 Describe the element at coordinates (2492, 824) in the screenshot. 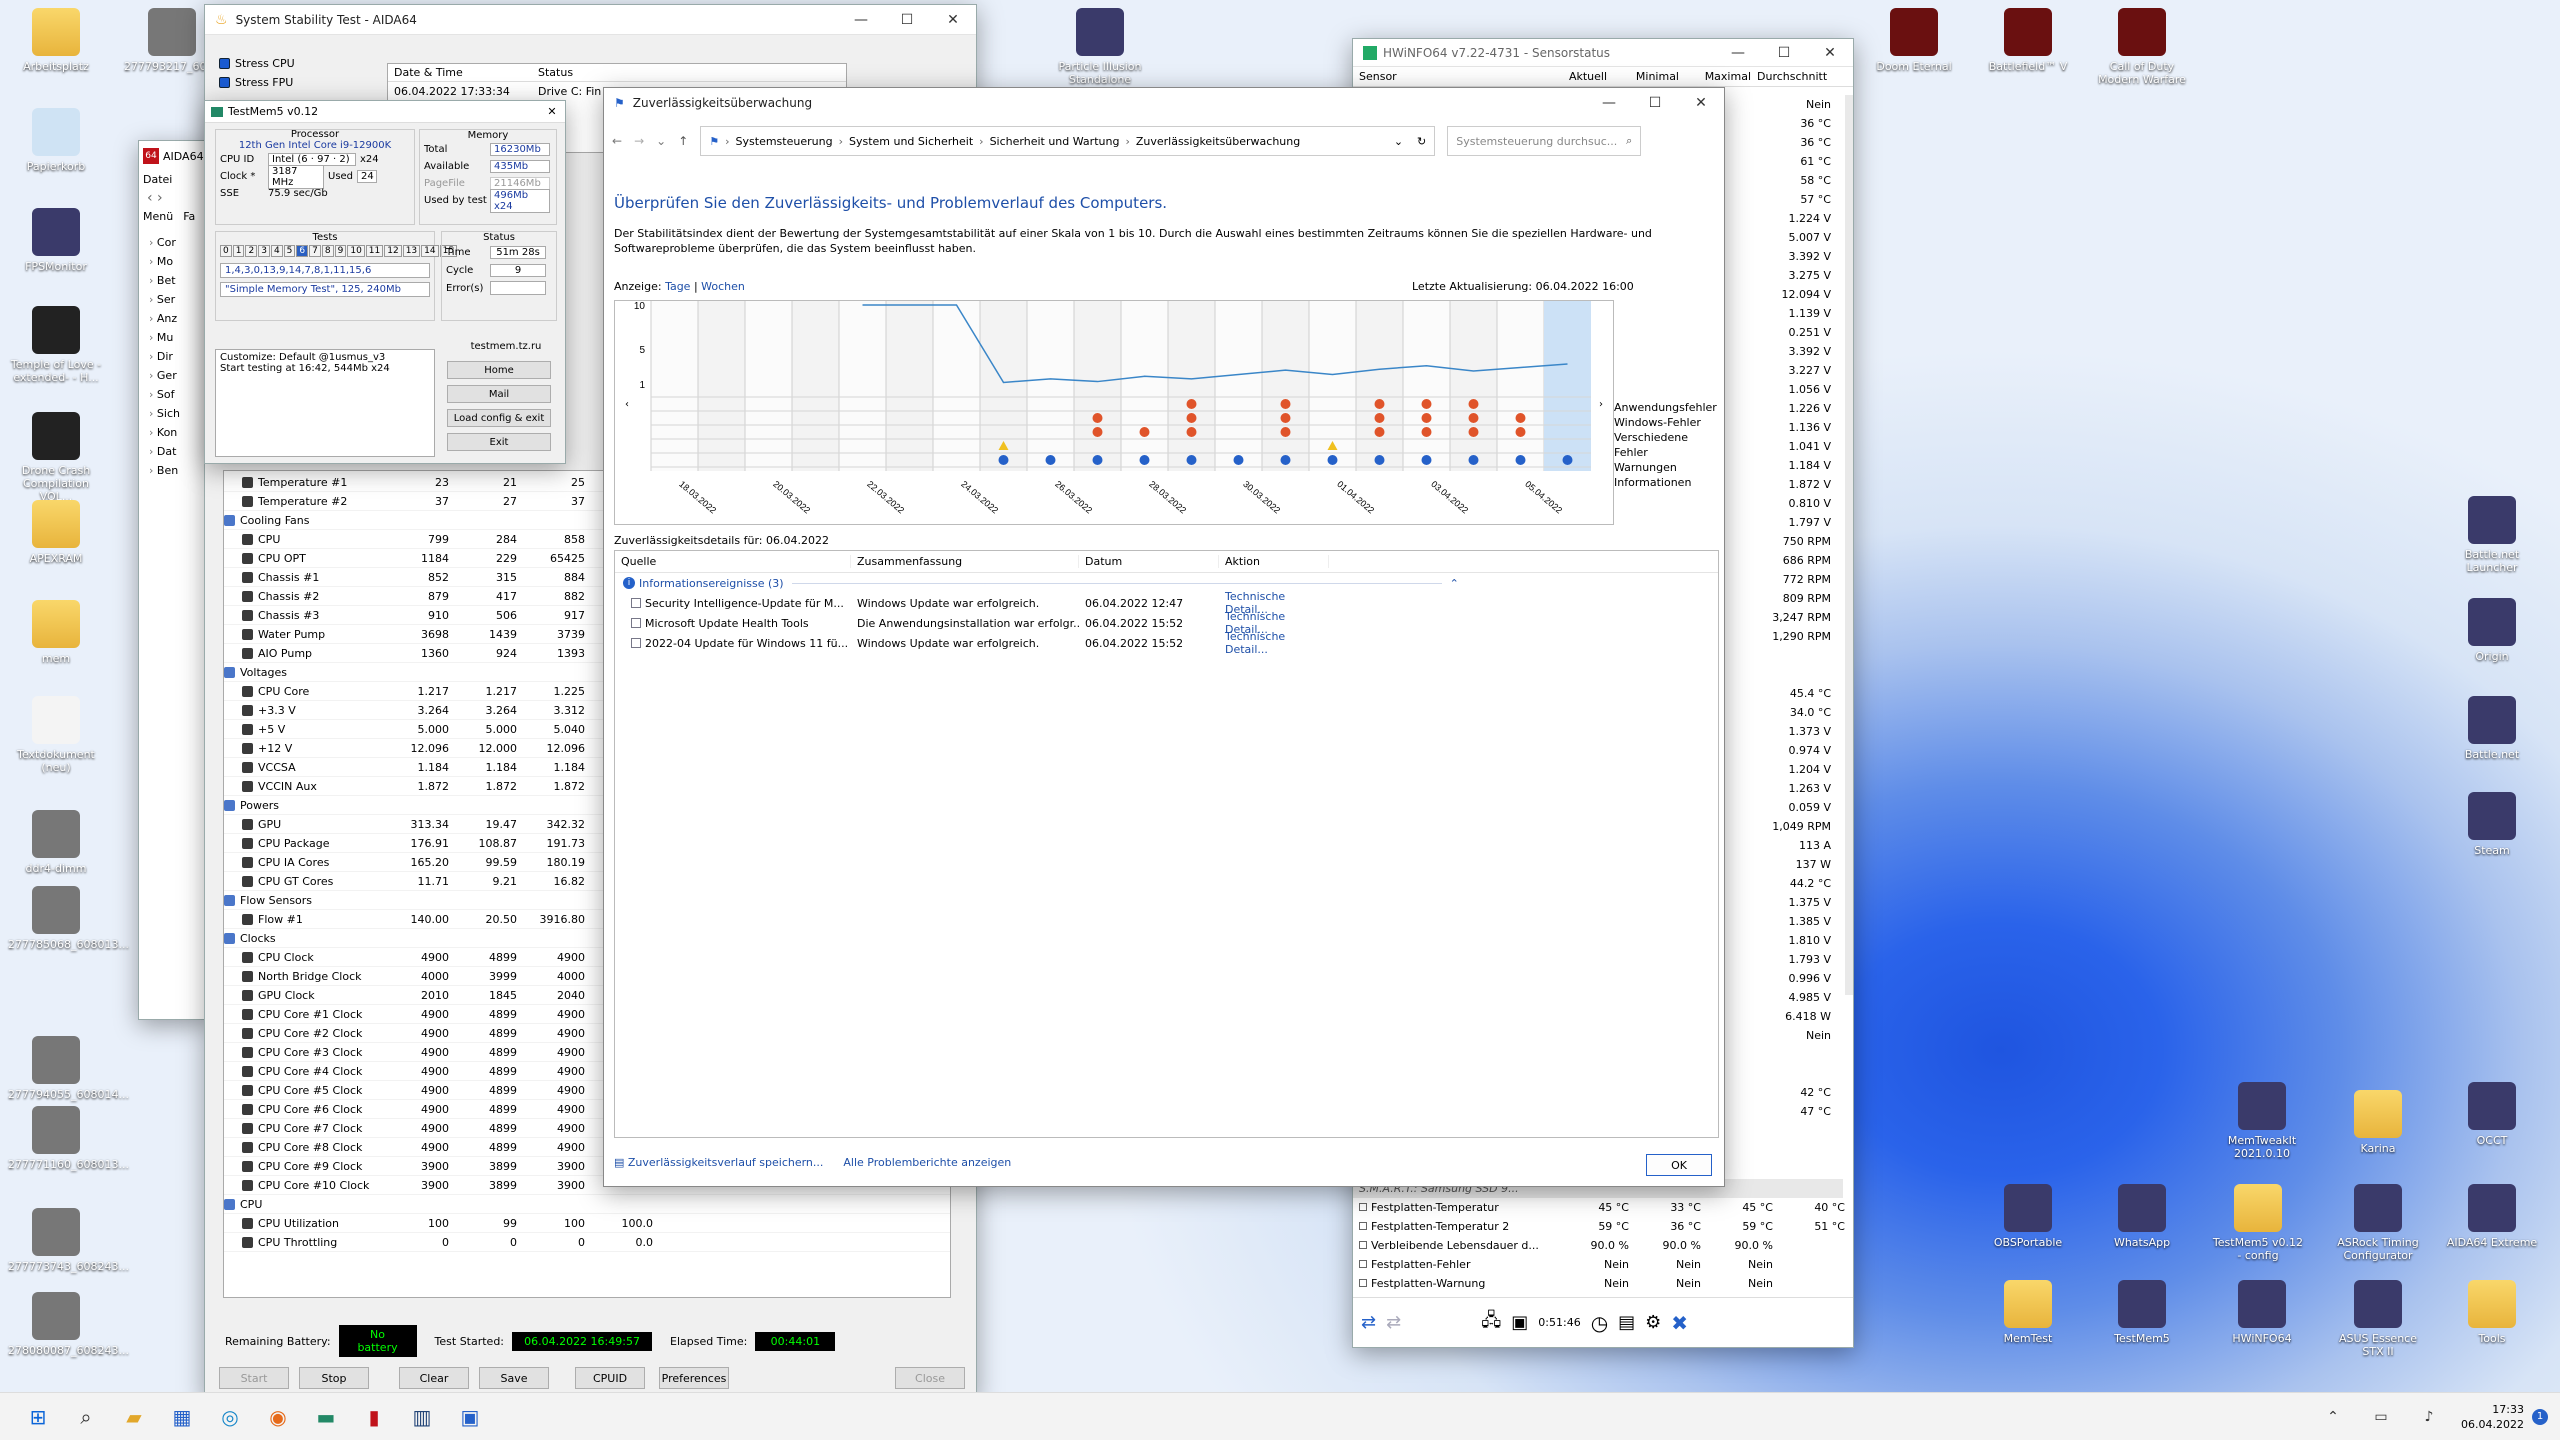

I see `desktop-icon: Steam` at that location.